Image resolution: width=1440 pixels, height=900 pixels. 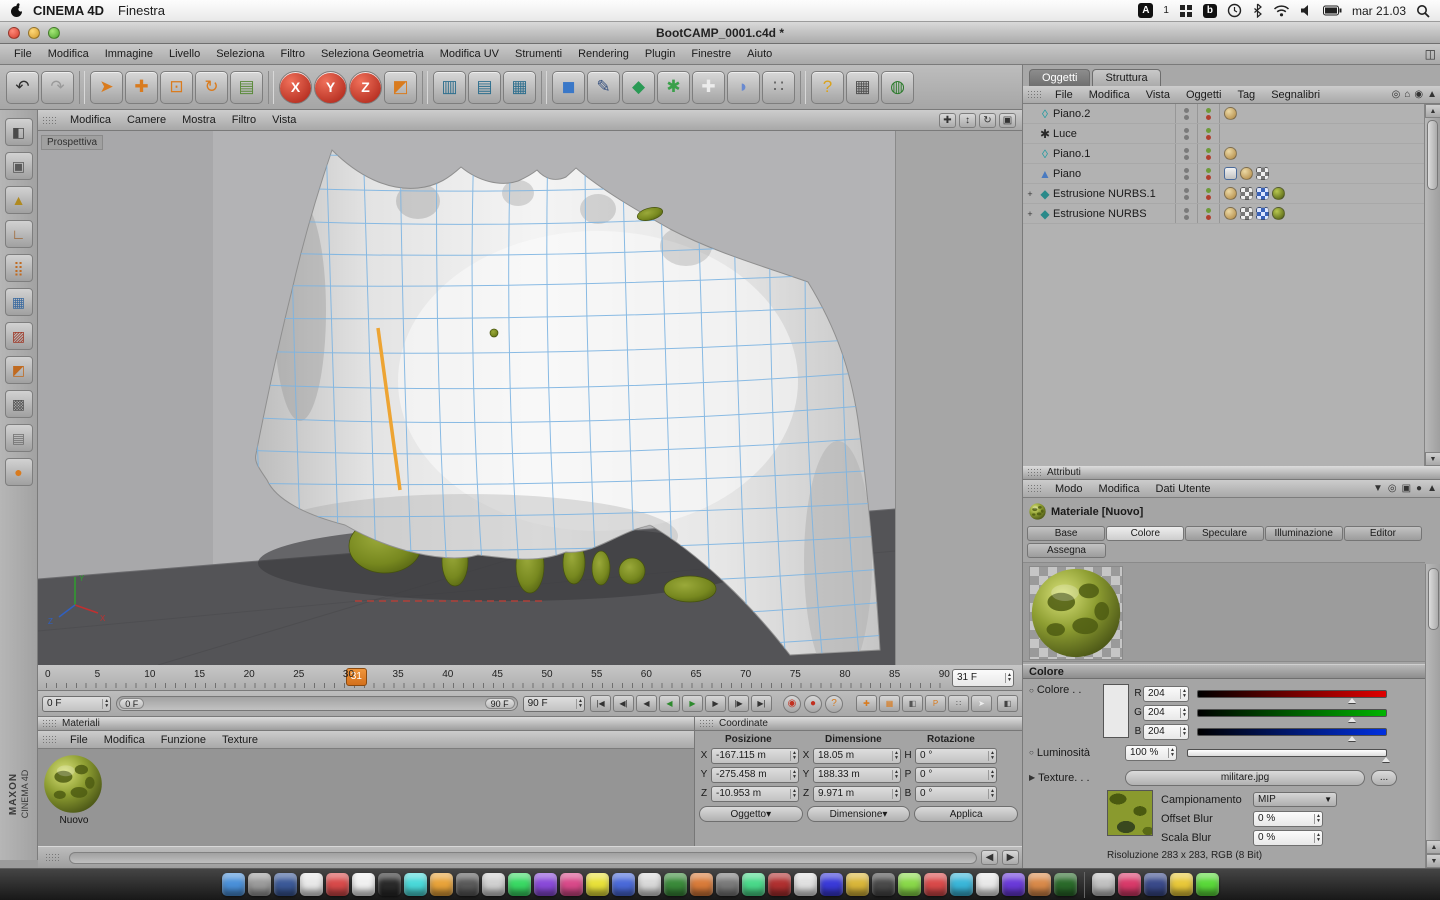 What do you see at coordinates (912, 703) in the screenshot?
I see `workplane-snap-icon: ◧` at bounding box center [912, 703].